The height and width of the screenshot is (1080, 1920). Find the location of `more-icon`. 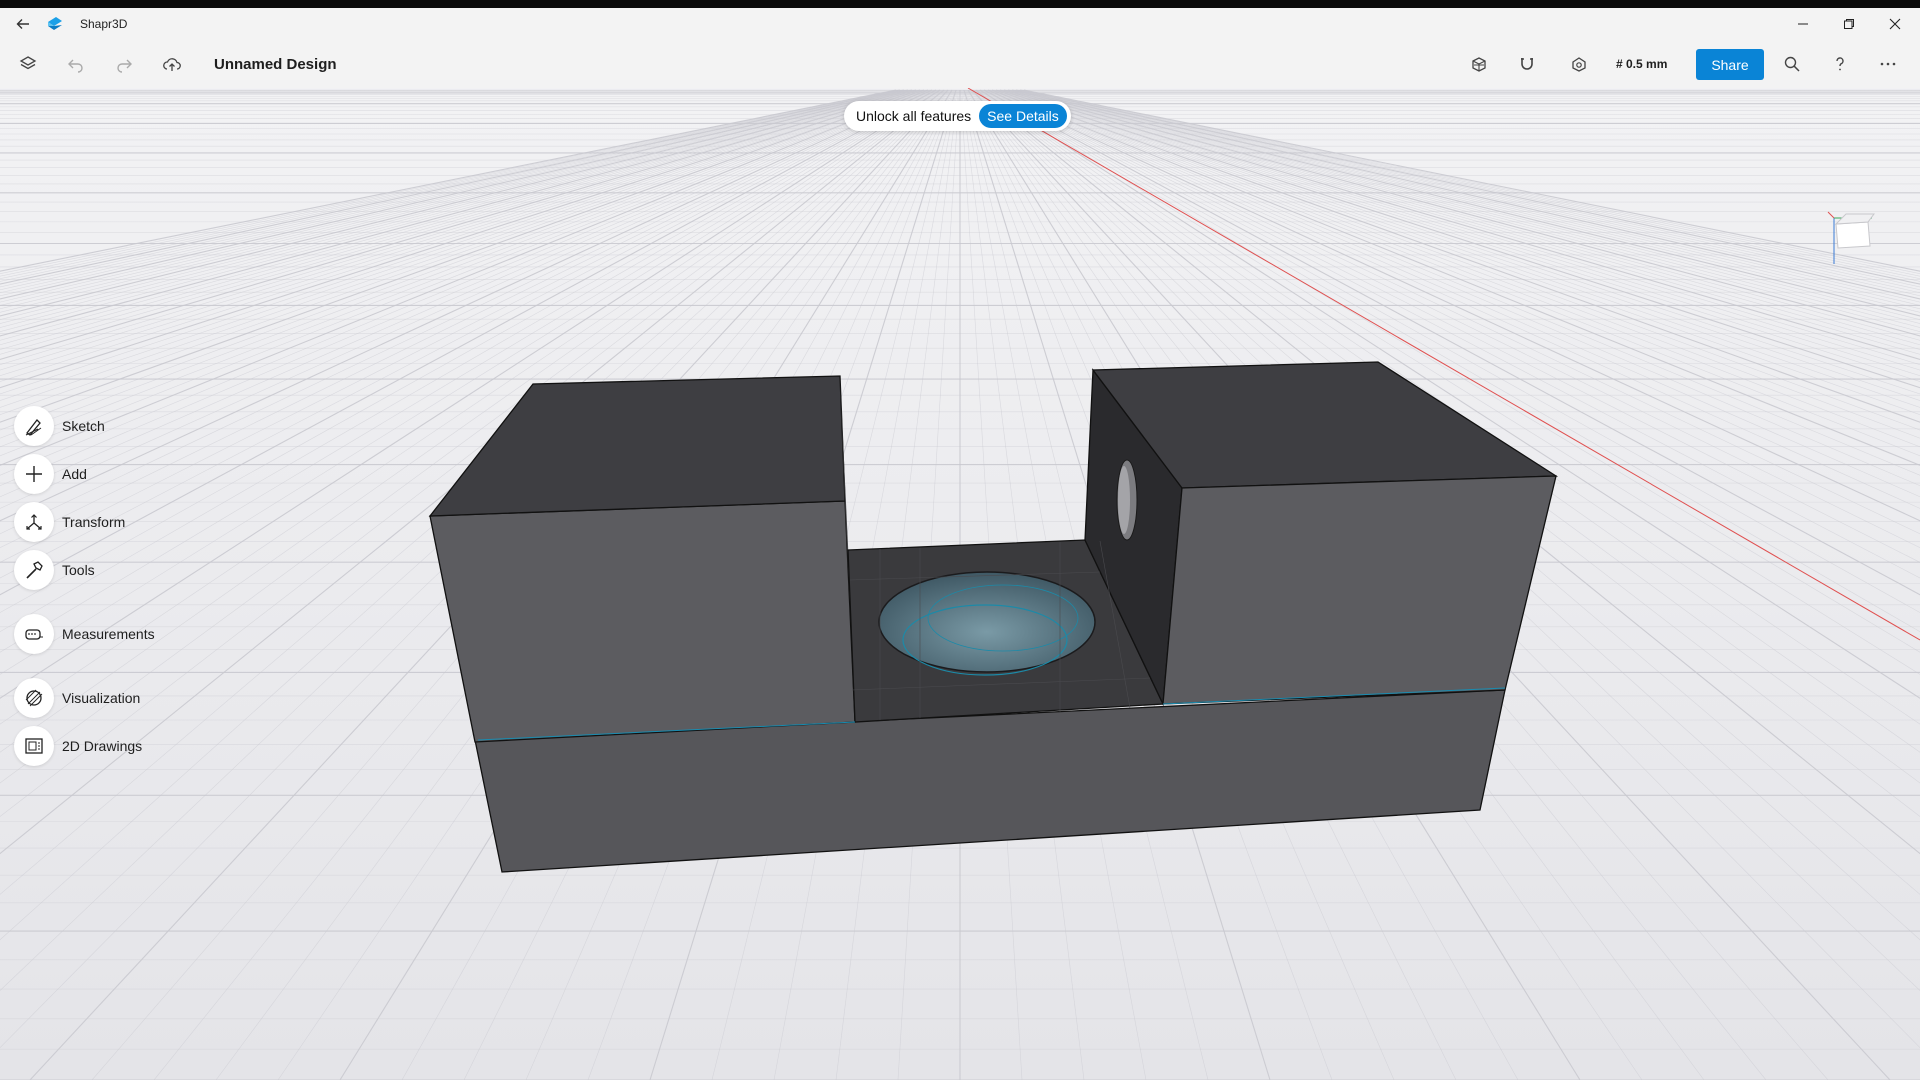

more-icon is located at coordinates (1888, 64).